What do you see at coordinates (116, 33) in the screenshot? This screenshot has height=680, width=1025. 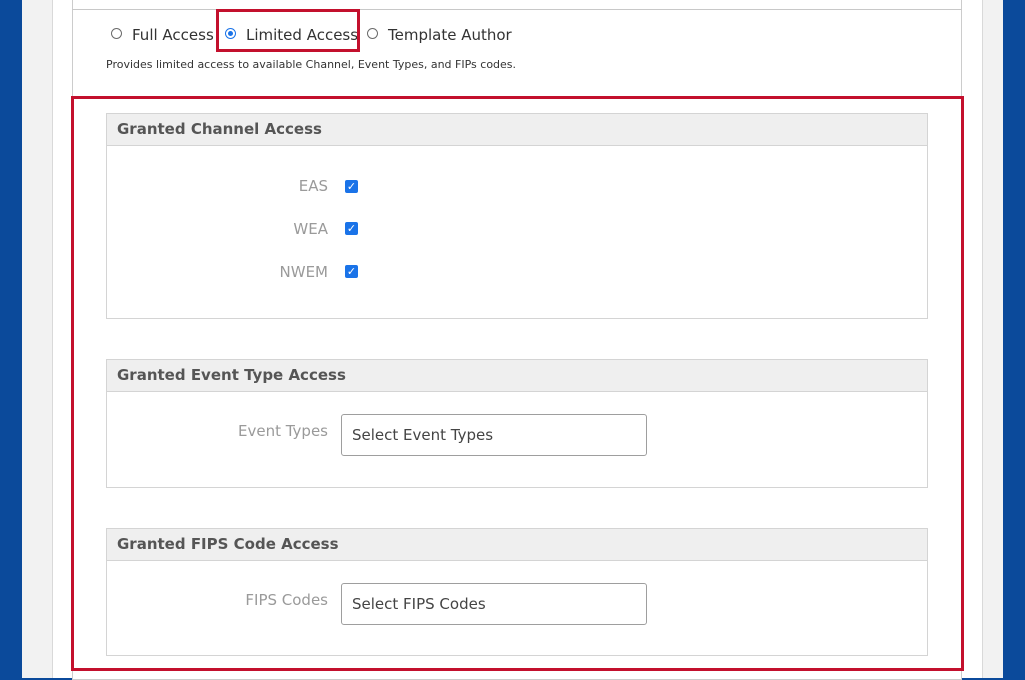 I see `radio-full-access-circle` at bounding box center [116, 33].